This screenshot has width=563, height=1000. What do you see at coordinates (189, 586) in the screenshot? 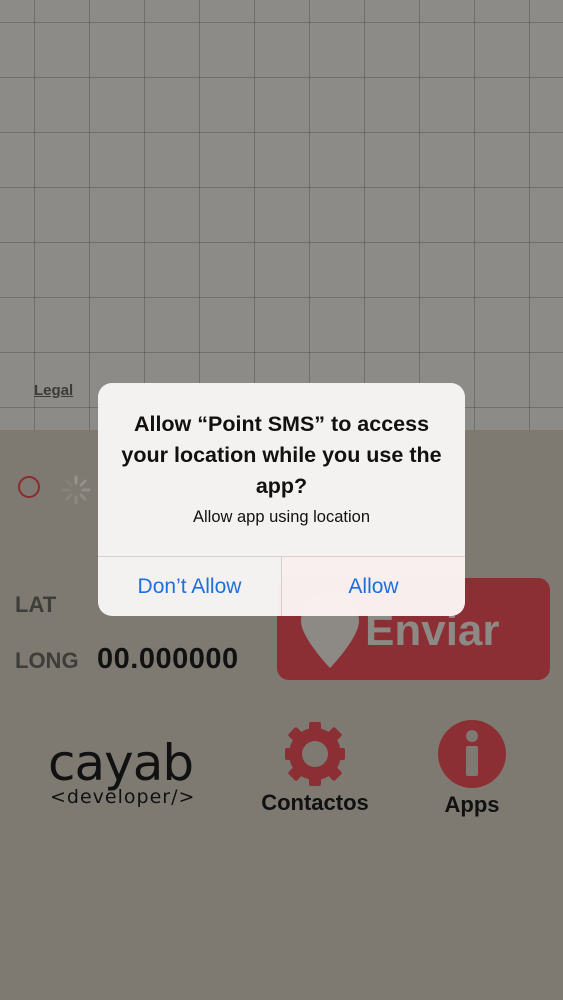
I see `dont-allow-button: Don’t Allow` at bounding box center [189, 586].